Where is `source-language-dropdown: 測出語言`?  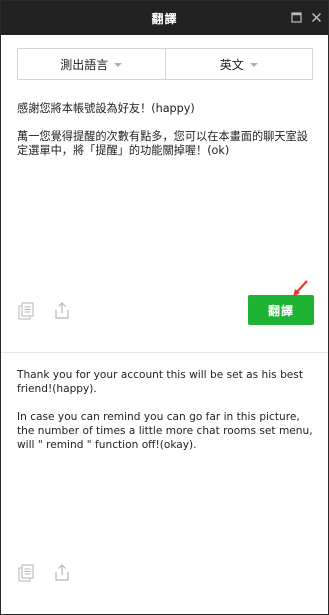
source-language-dropdown: 測出語言 is located at coordinates (91, 64).